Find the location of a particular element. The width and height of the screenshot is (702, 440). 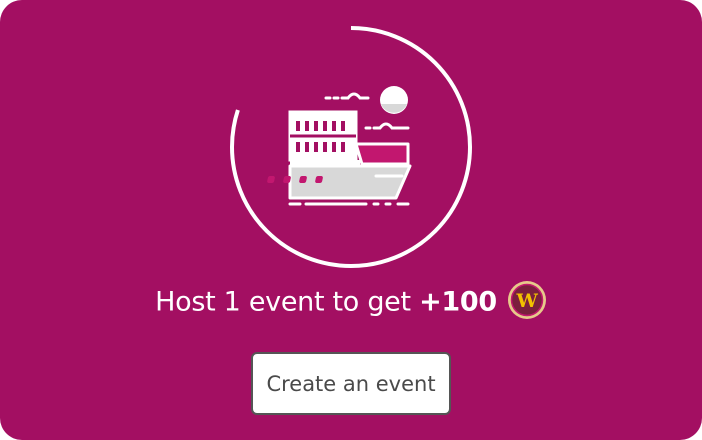

promo-label: Host 1 event to get is located at coordinates (283, 302).